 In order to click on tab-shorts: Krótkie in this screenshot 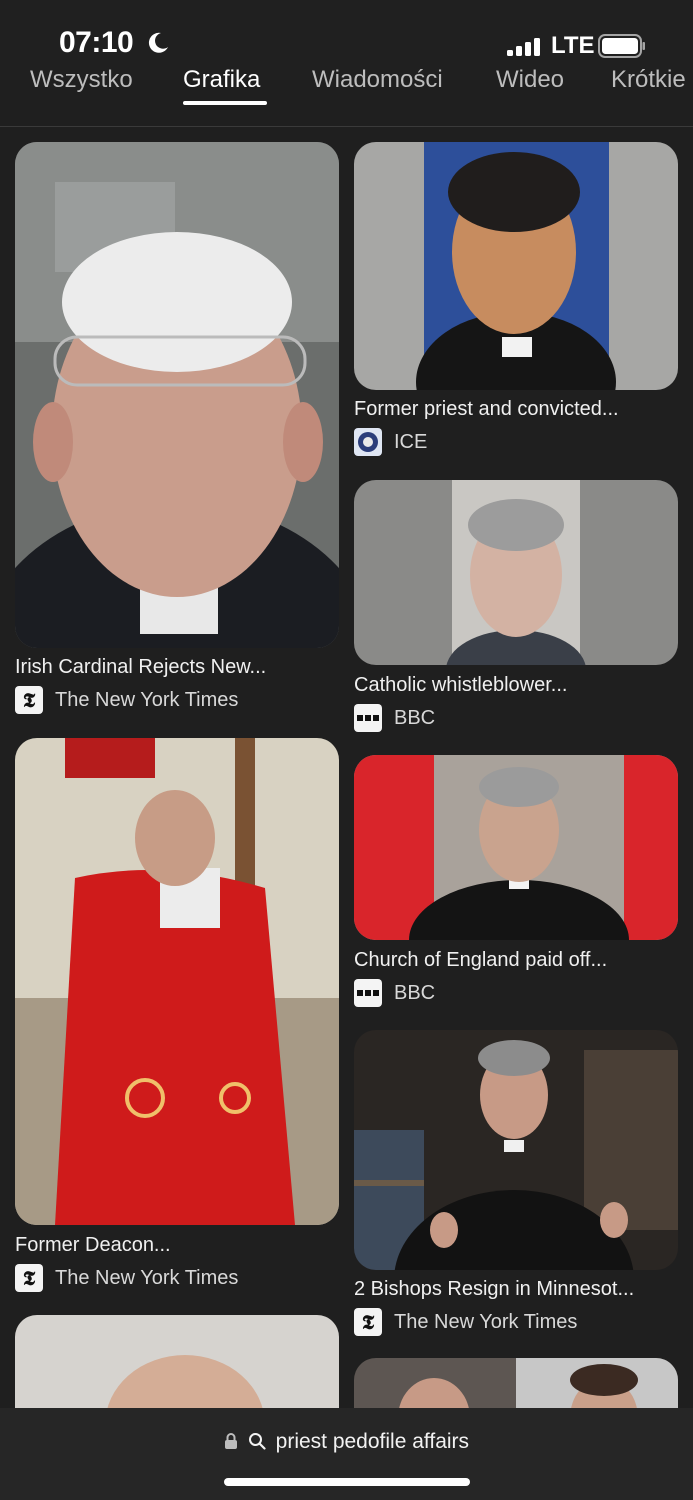, I will do `click(648, 80)`.